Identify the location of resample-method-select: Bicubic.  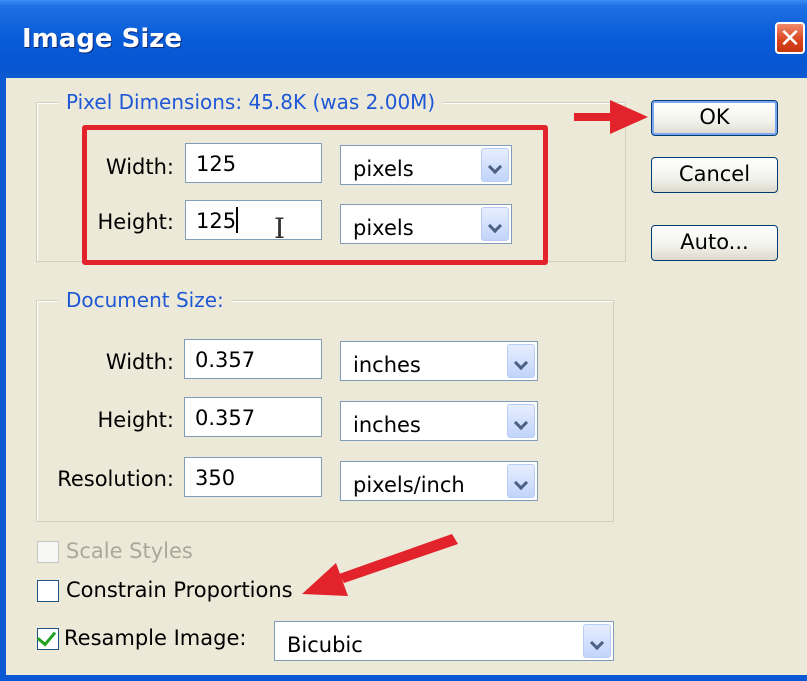
(444, 641).